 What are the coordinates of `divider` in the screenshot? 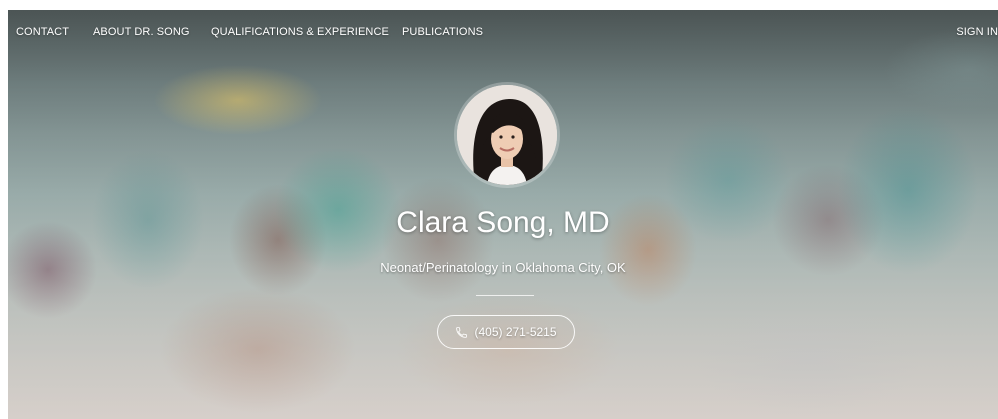 It's located at (505, 295).